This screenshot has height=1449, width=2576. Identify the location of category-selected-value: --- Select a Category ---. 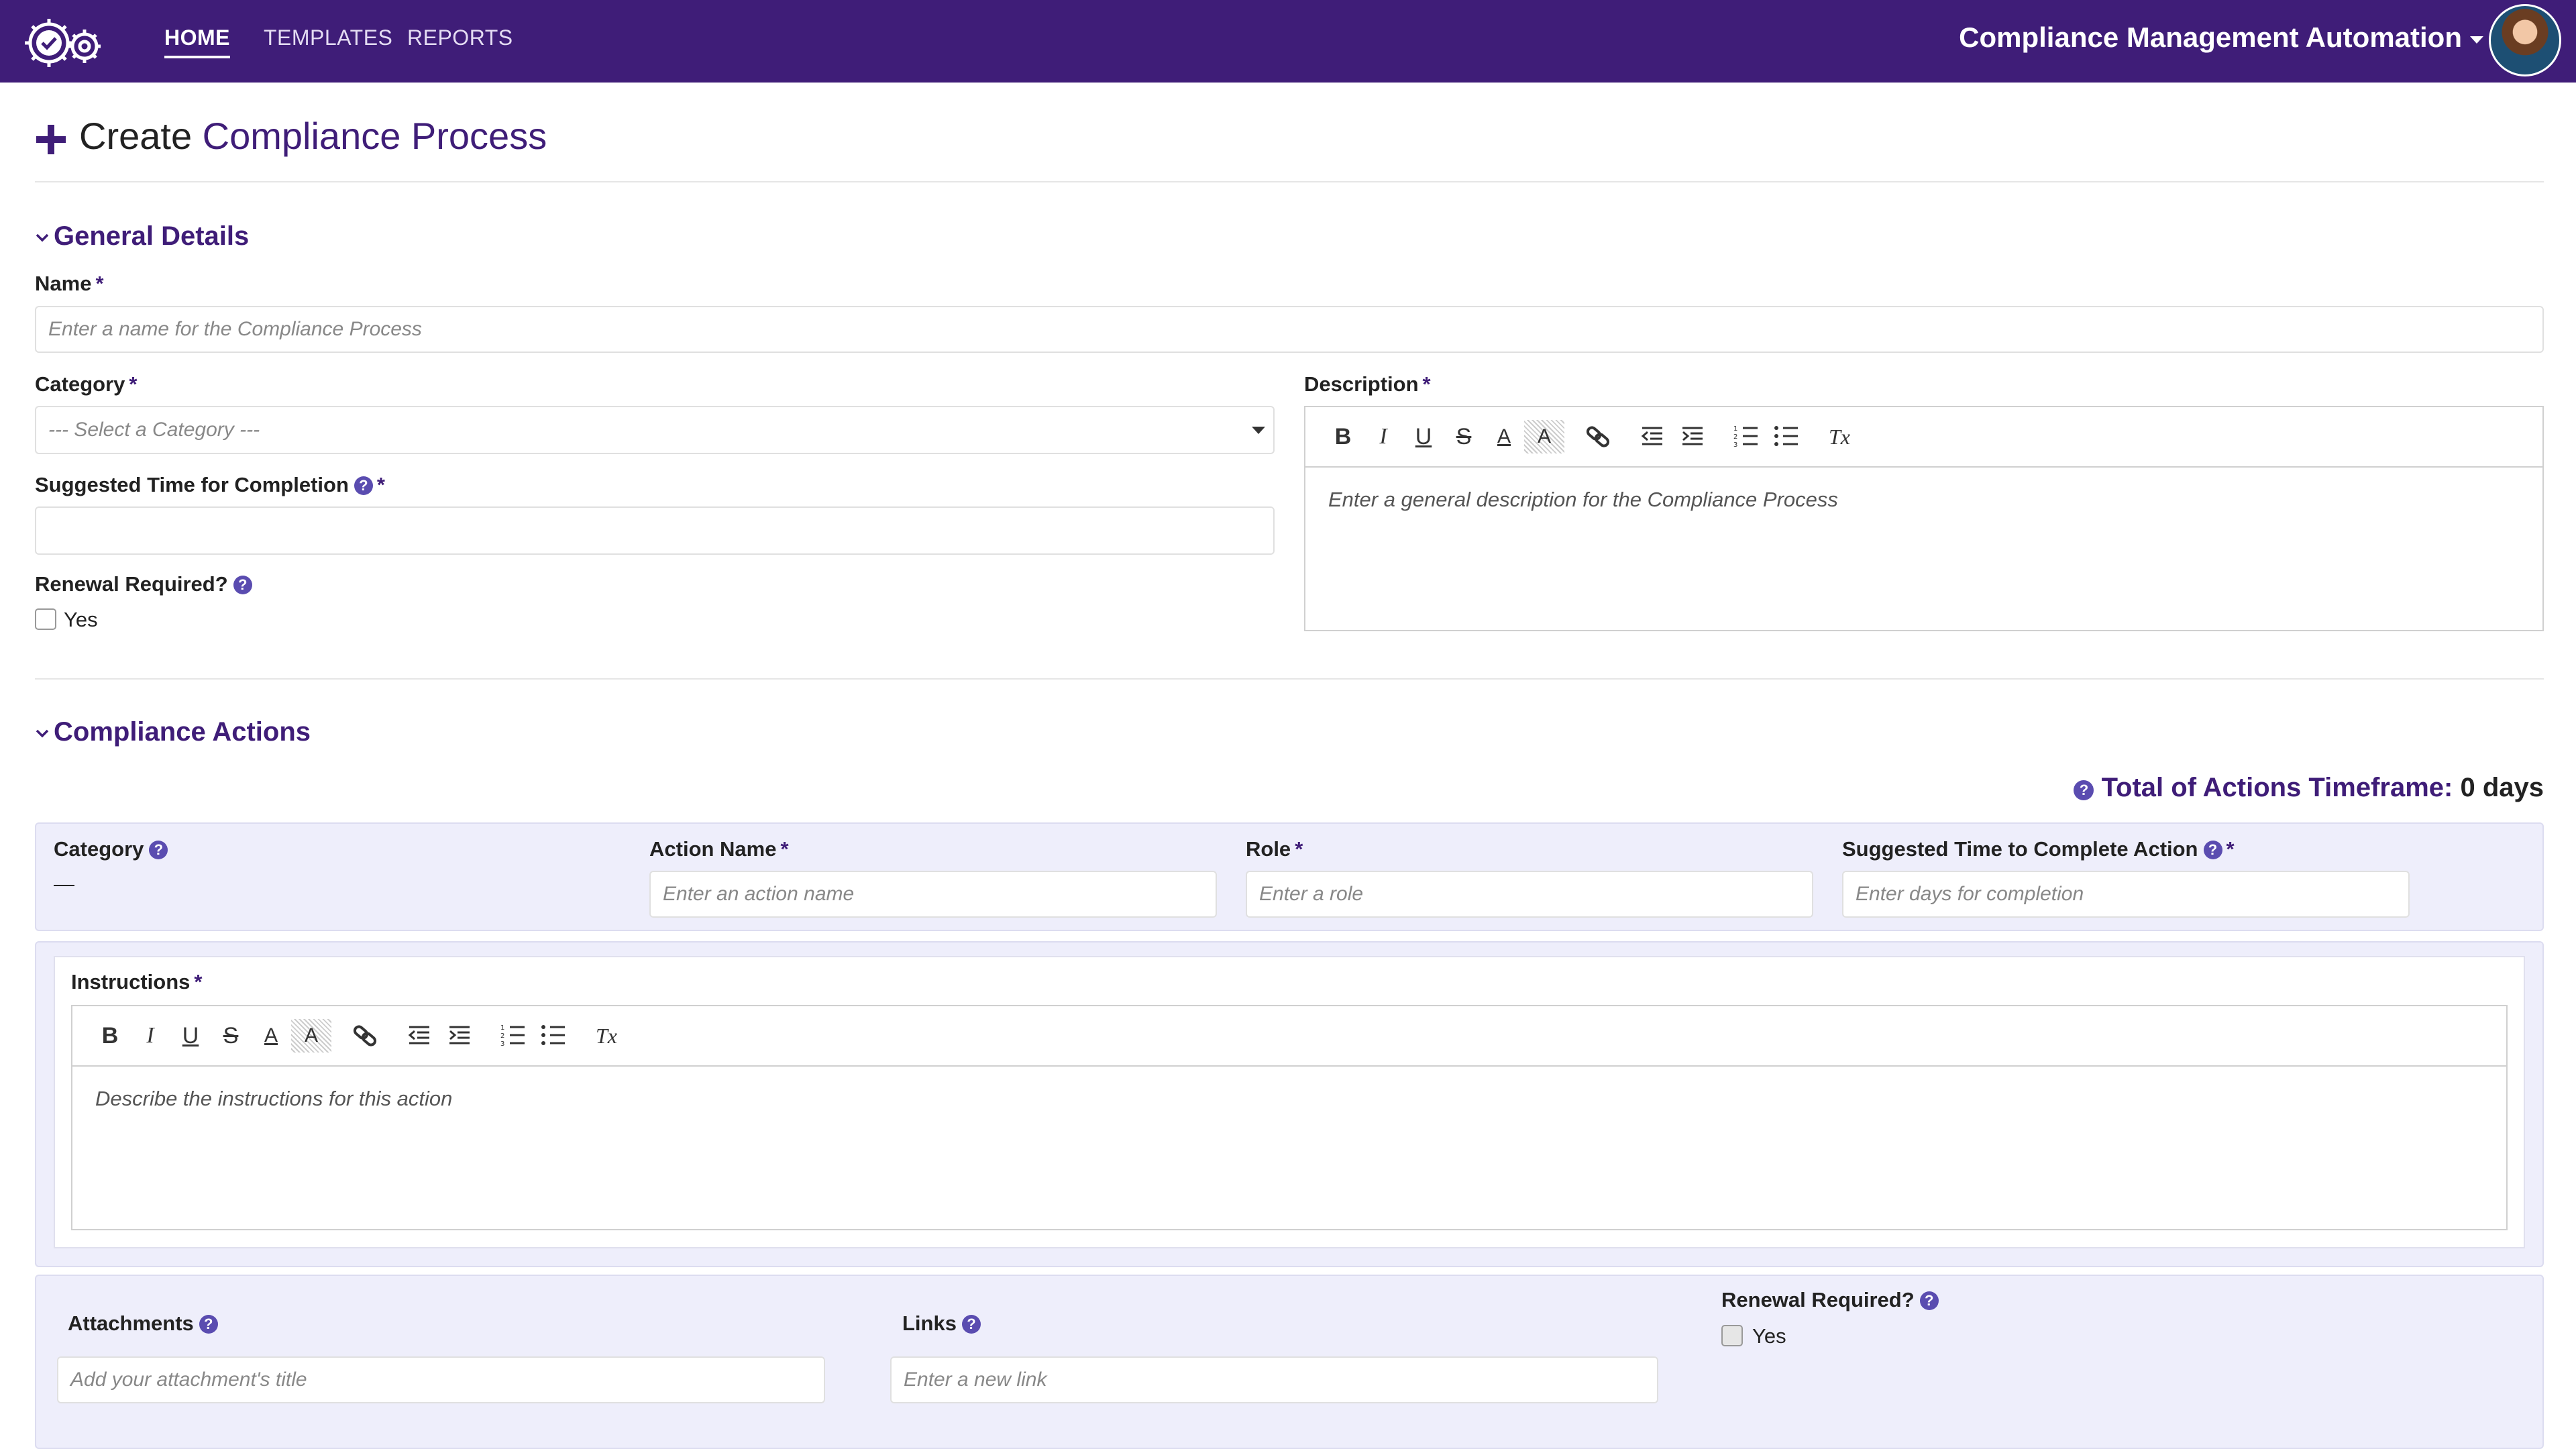
(154, 430).